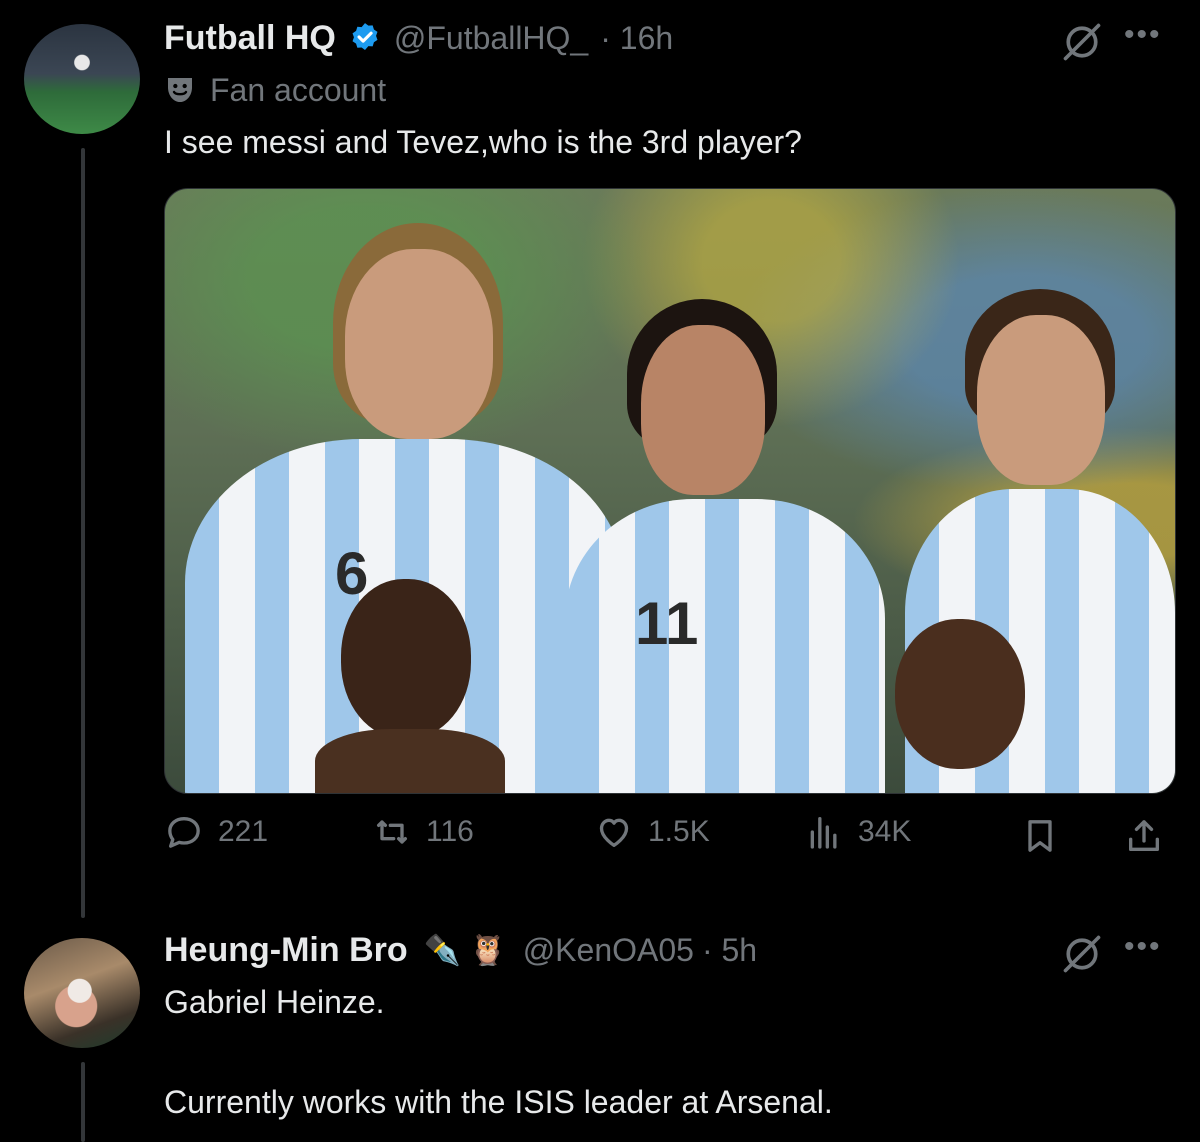 This screenshot has height=1142, width=1200. I want to click on timestamp: · 5h, so click(729, 950).